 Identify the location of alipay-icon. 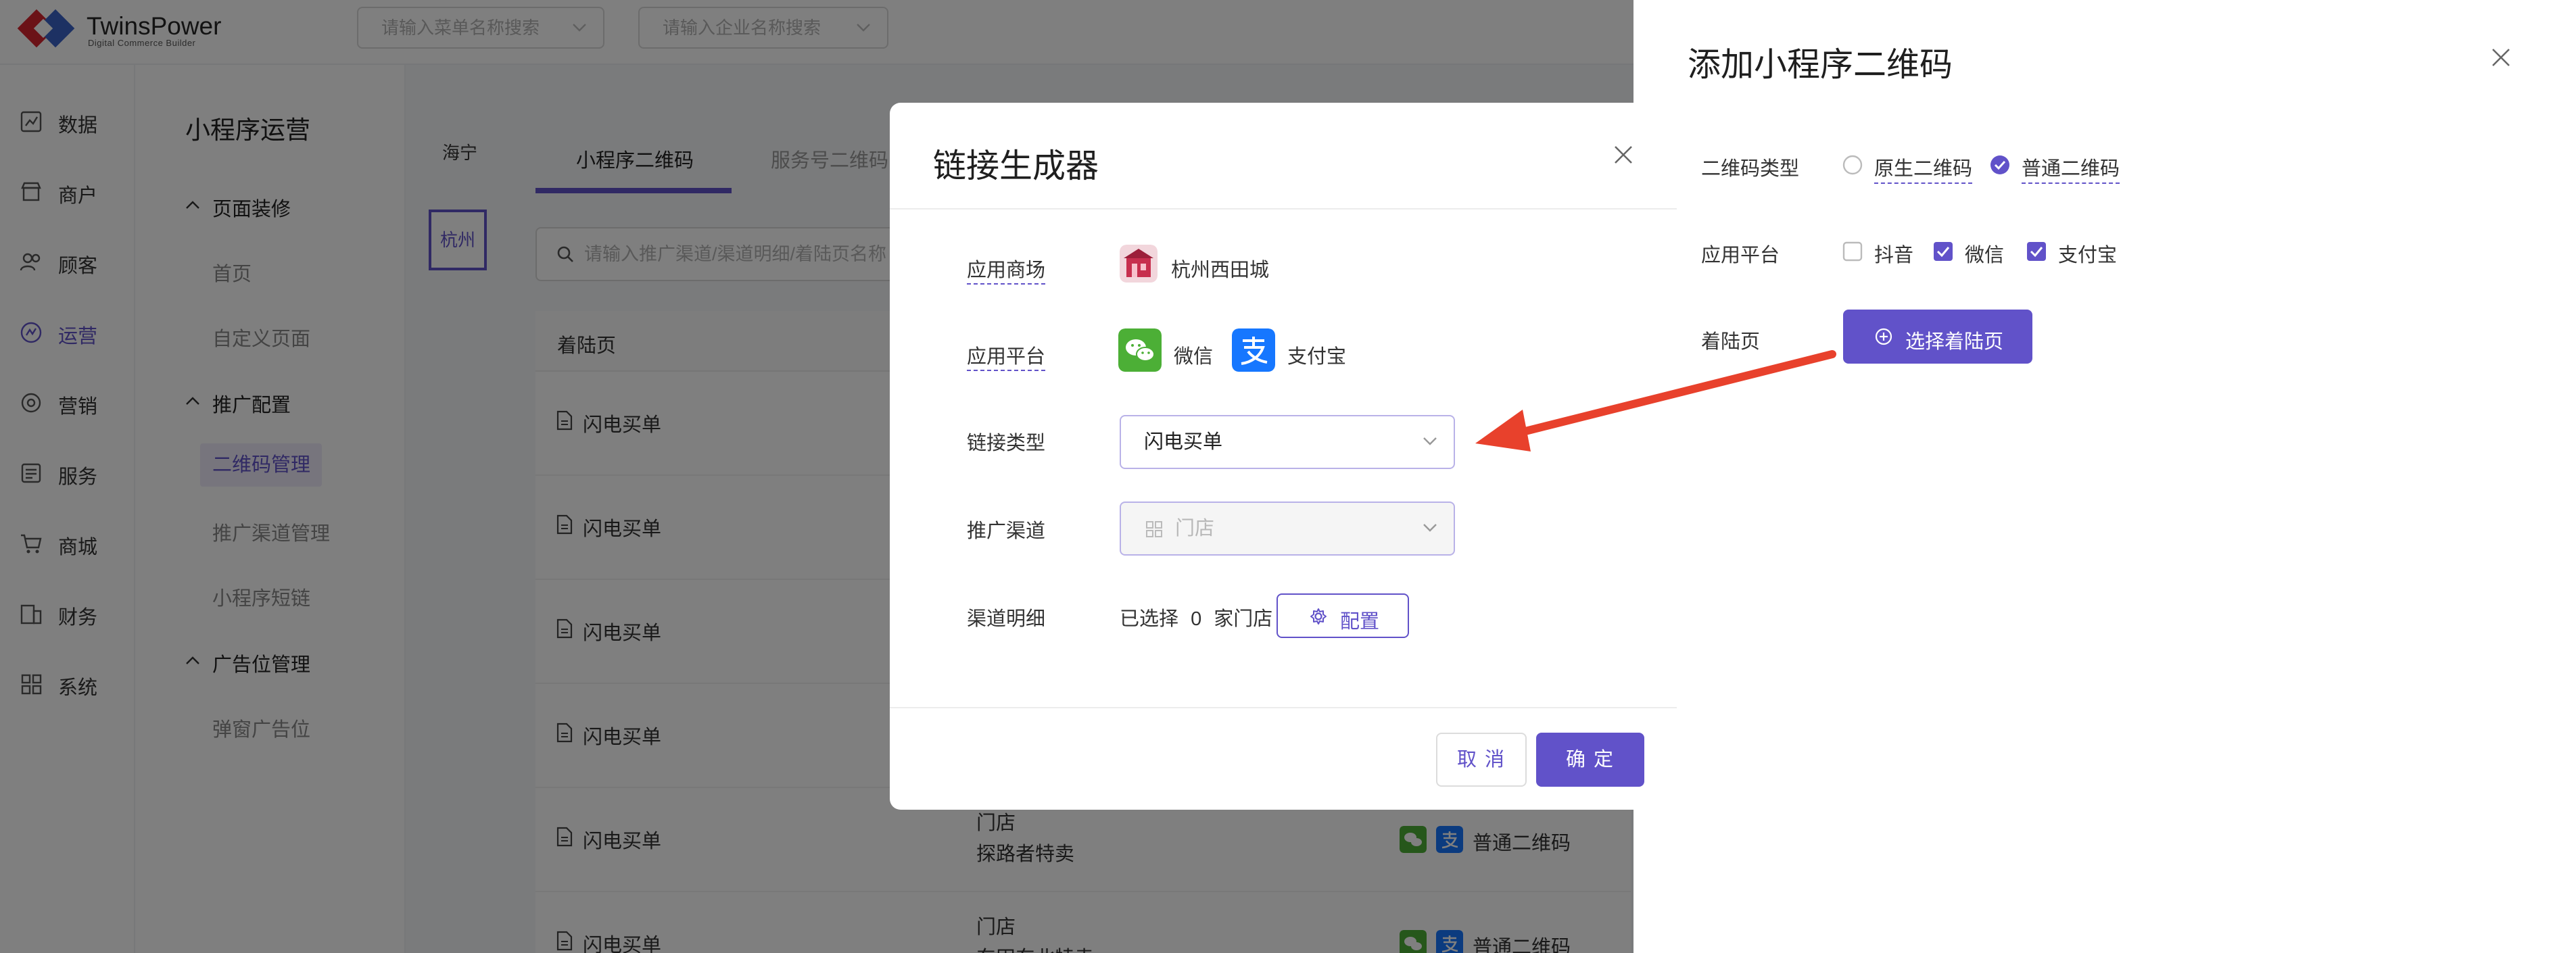
(1253, 350).